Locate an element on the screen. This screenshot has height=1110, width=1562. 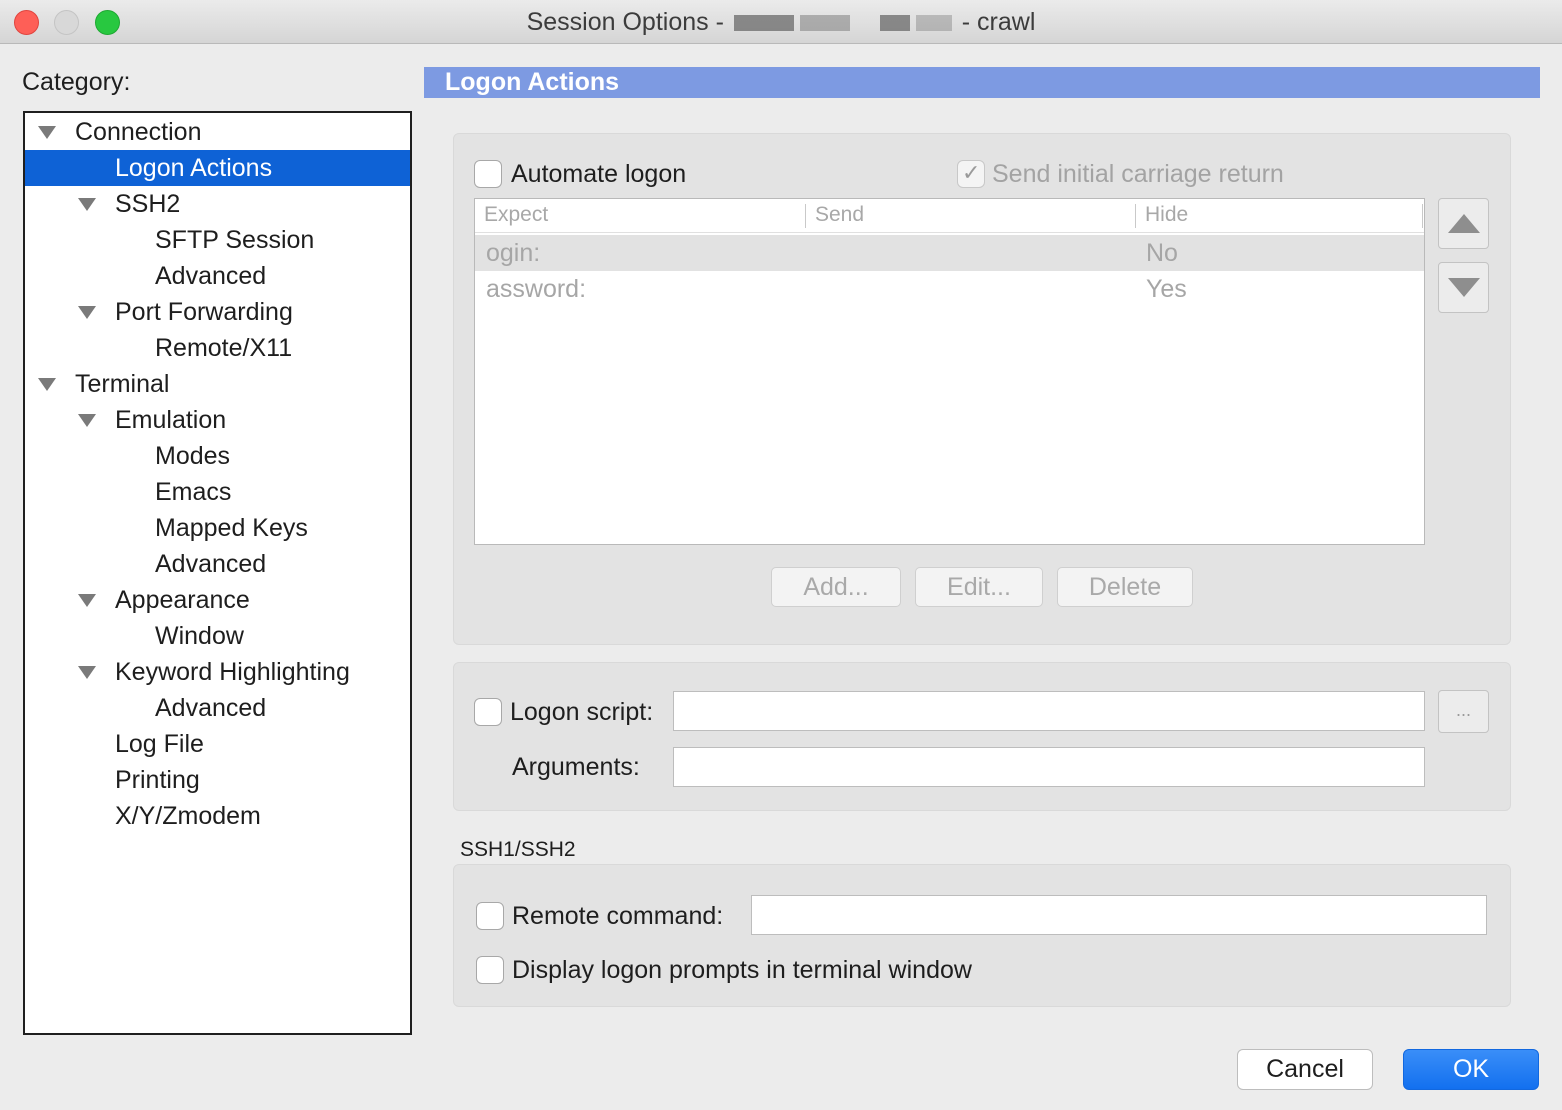
column-header-send: Send is located at coordinates (839, 215).